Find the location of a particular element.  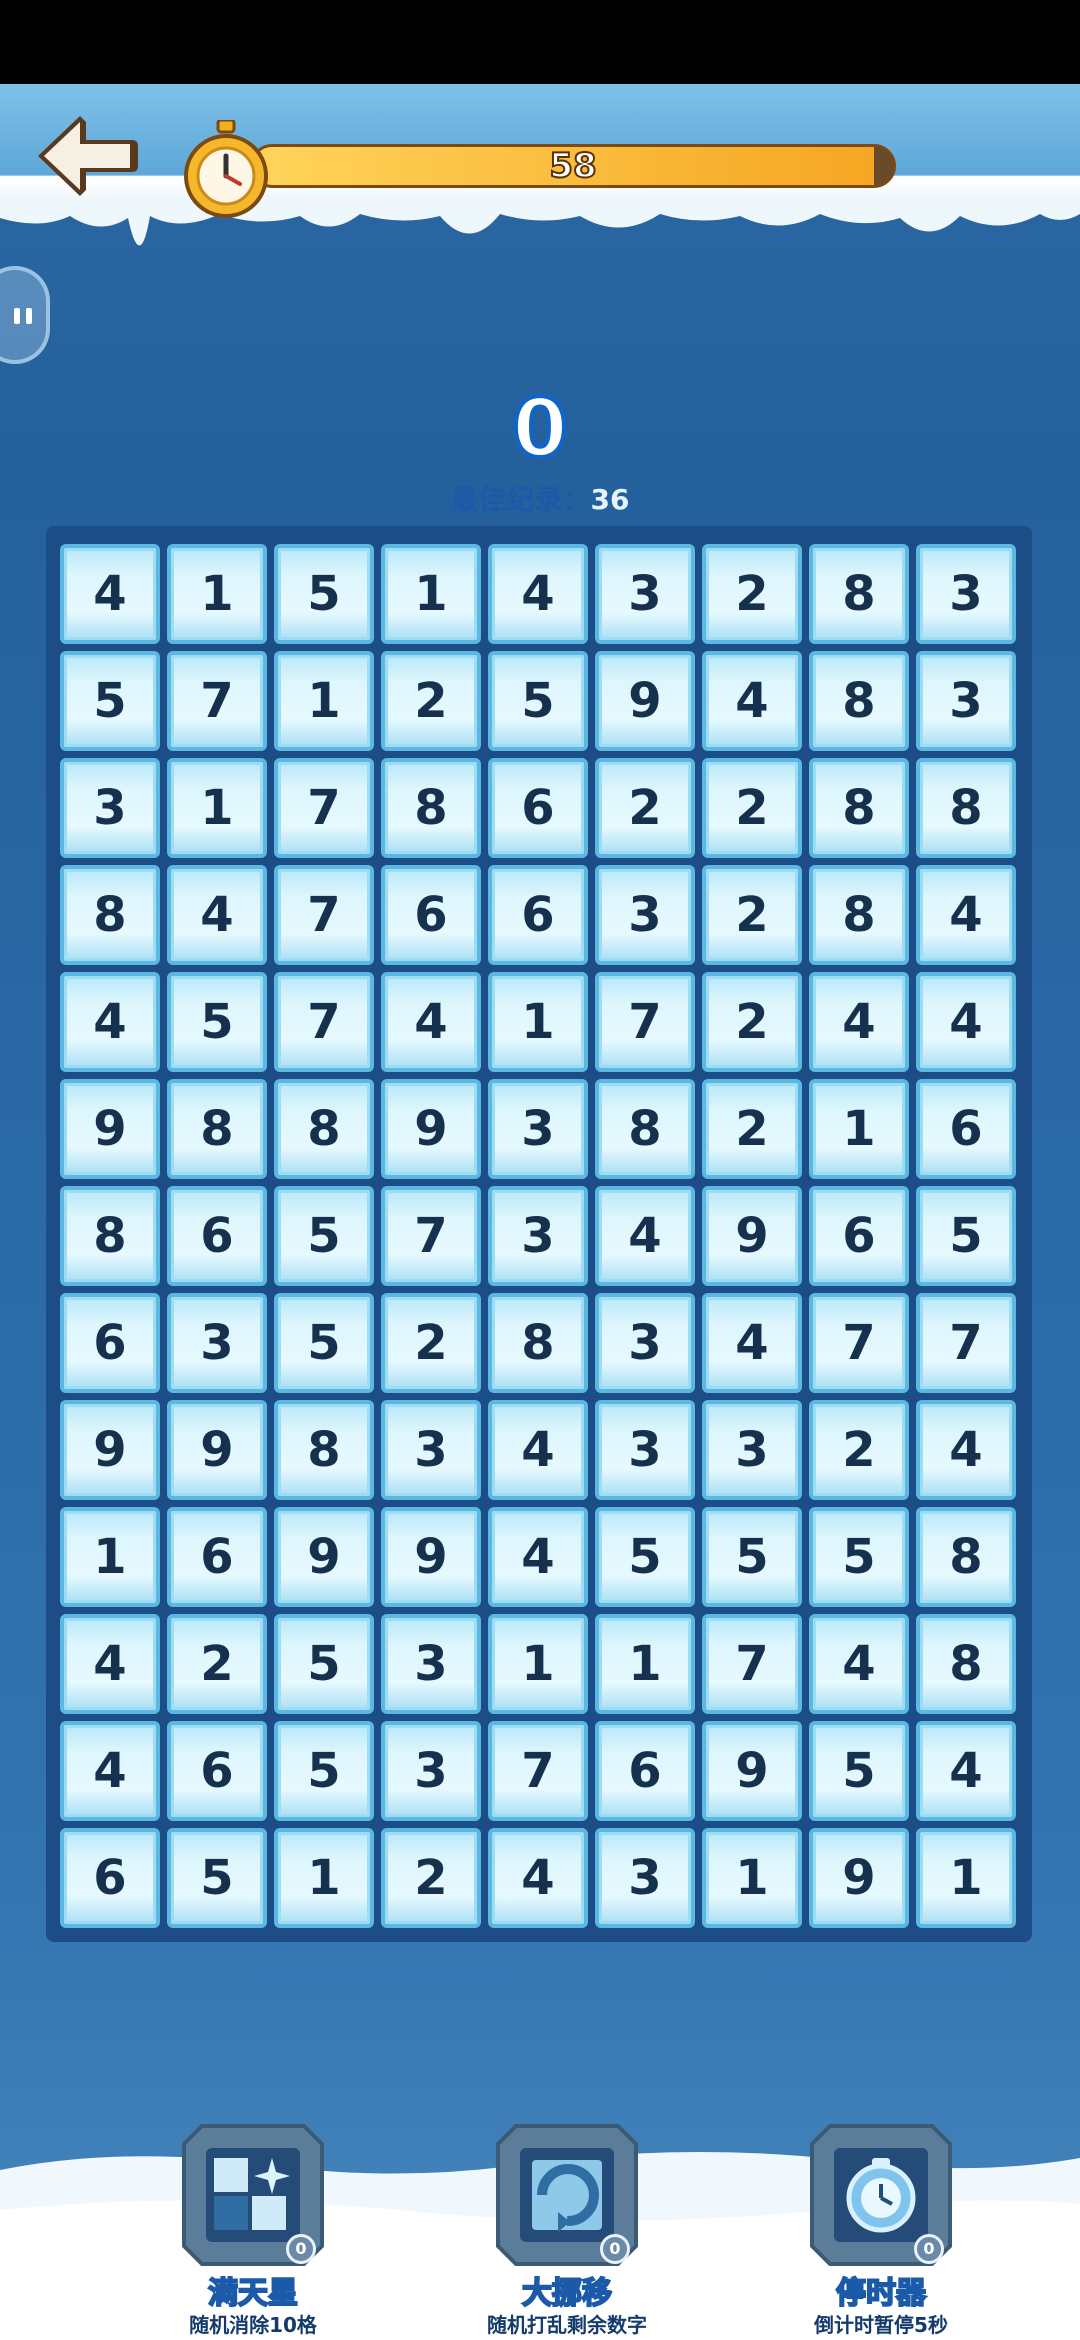

powerup-star: 0 满天星 随机消除10格 is located at coordinates (240, 2229).